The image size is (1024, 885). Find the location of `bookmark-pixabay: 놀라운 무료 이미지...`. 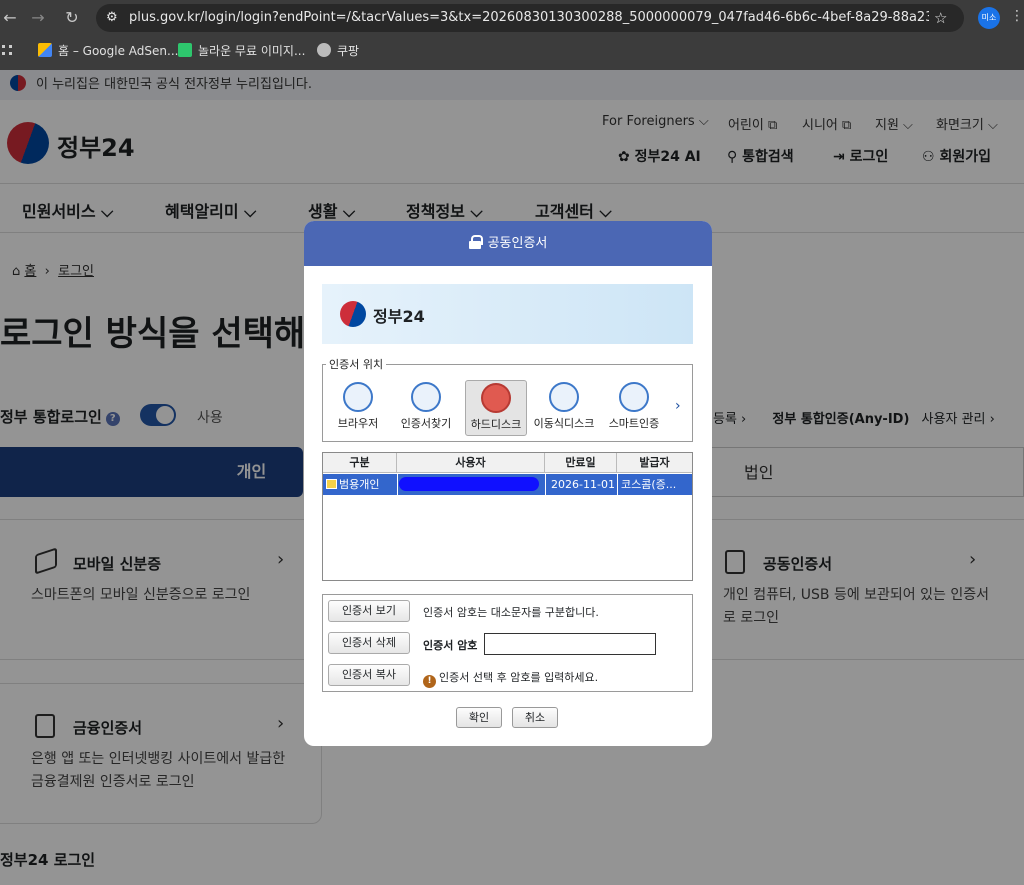

bookmark-pixabay: 놀라운 무료 이미지... is located at coordinates (241, 51).